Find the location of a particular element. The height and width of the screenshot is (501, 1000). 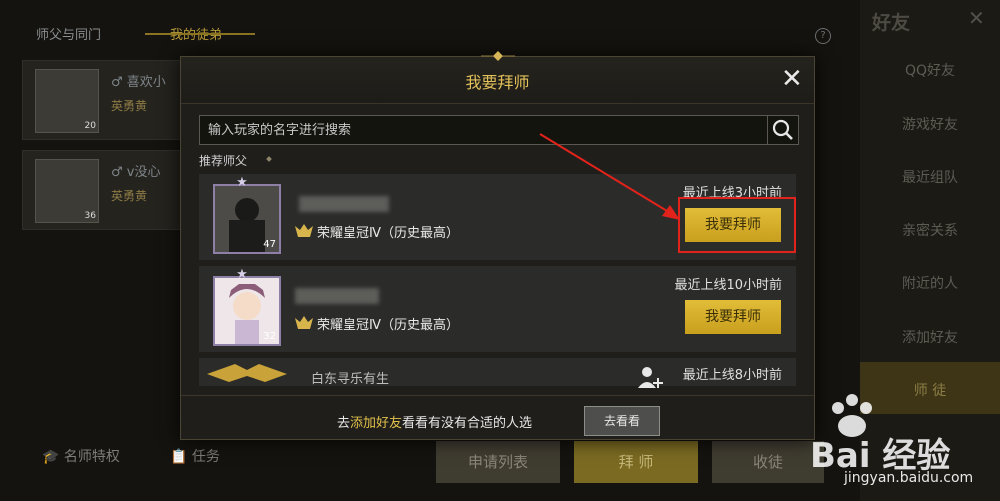

baidu-watermark: Bai 经验 jingyan.baidu.com is located at coordinates (880, 445).